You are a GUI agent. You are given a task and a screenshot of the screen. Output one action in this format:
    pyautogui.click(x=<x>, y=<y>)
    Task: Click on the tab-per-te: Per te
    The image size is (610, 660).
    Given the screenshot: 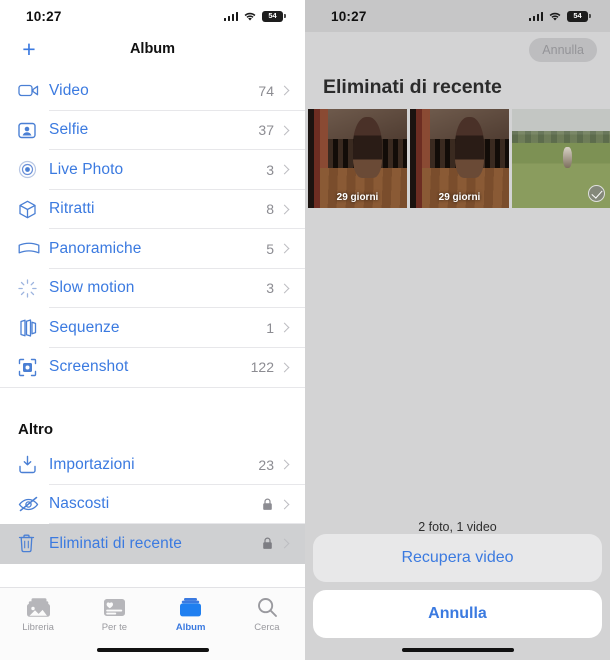 What is the action you would take?
    pyautogui.click(x=114, y=615)
    